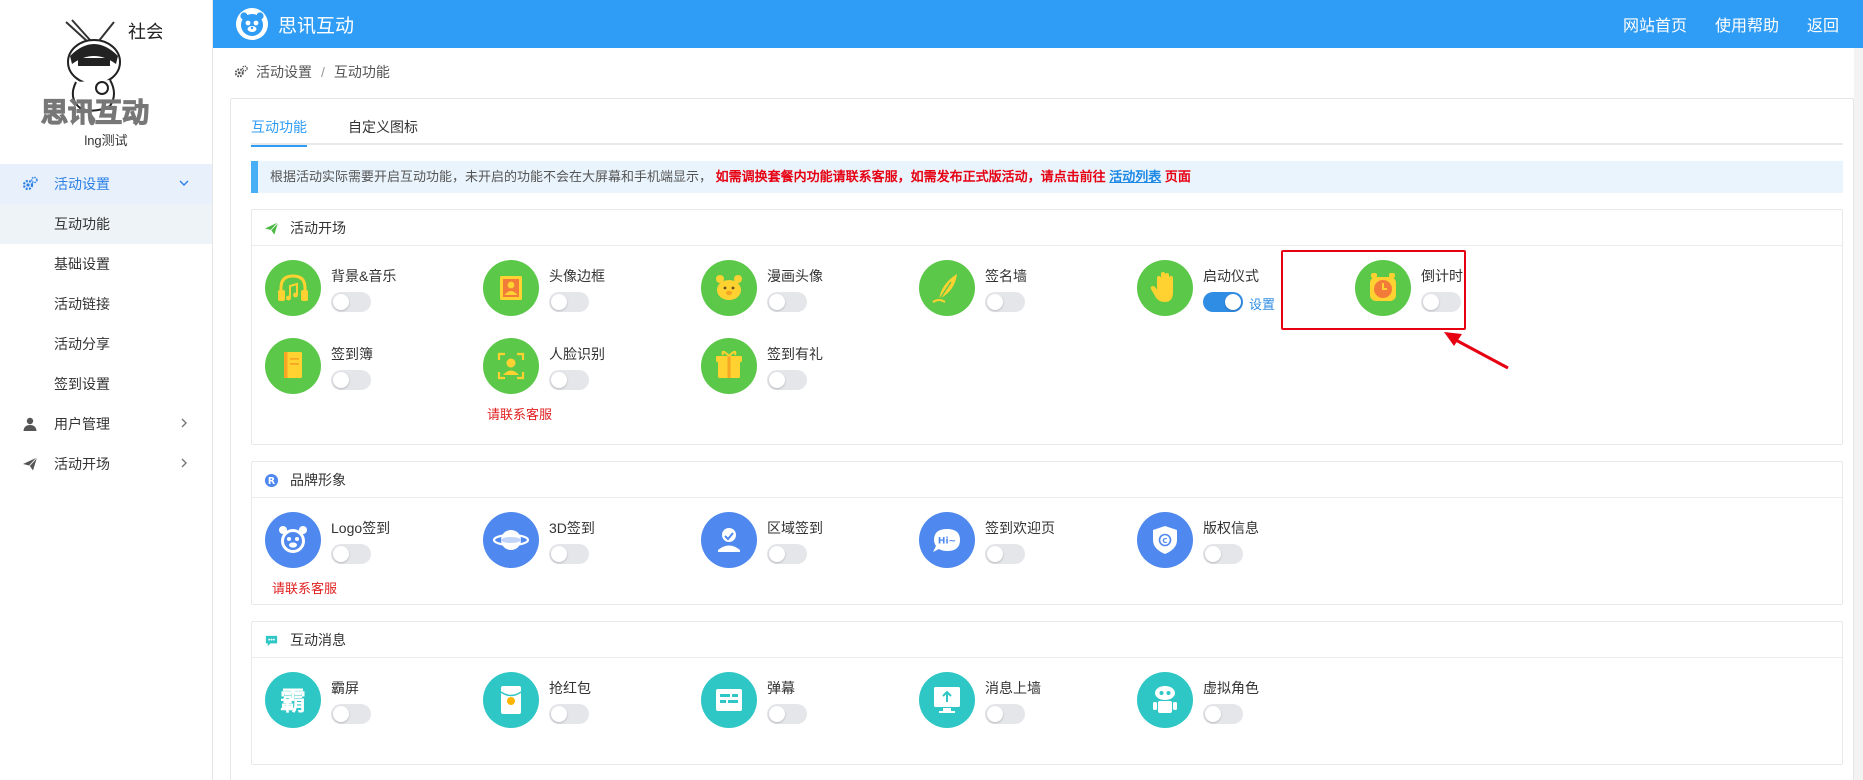 Image resolution: width=1863 pixels, height=780 pixels. Describe the element at coordinates (106, 384) in the screenshot. I see `sidebar-subitem-checkin: 签到设置` at that location.